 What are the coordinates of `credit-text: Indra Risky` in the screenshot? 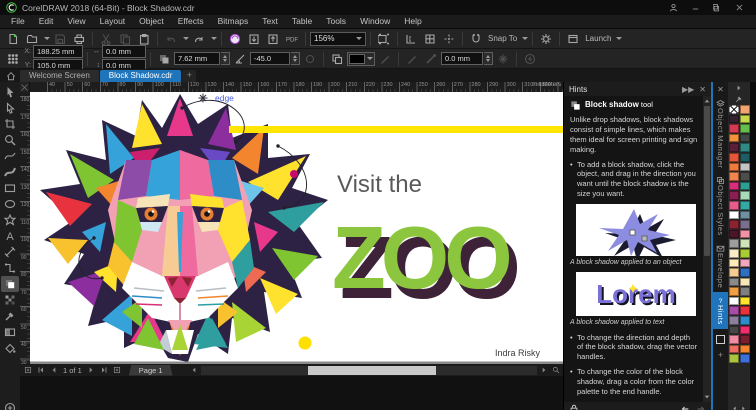 It's located at (518, 353).